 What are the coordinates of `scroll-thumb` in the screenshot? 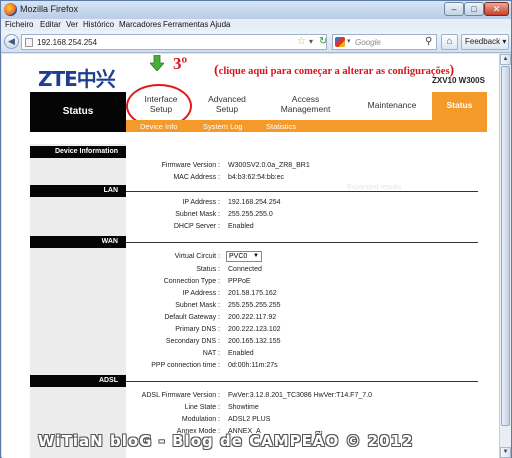 It's located at (505, 246).